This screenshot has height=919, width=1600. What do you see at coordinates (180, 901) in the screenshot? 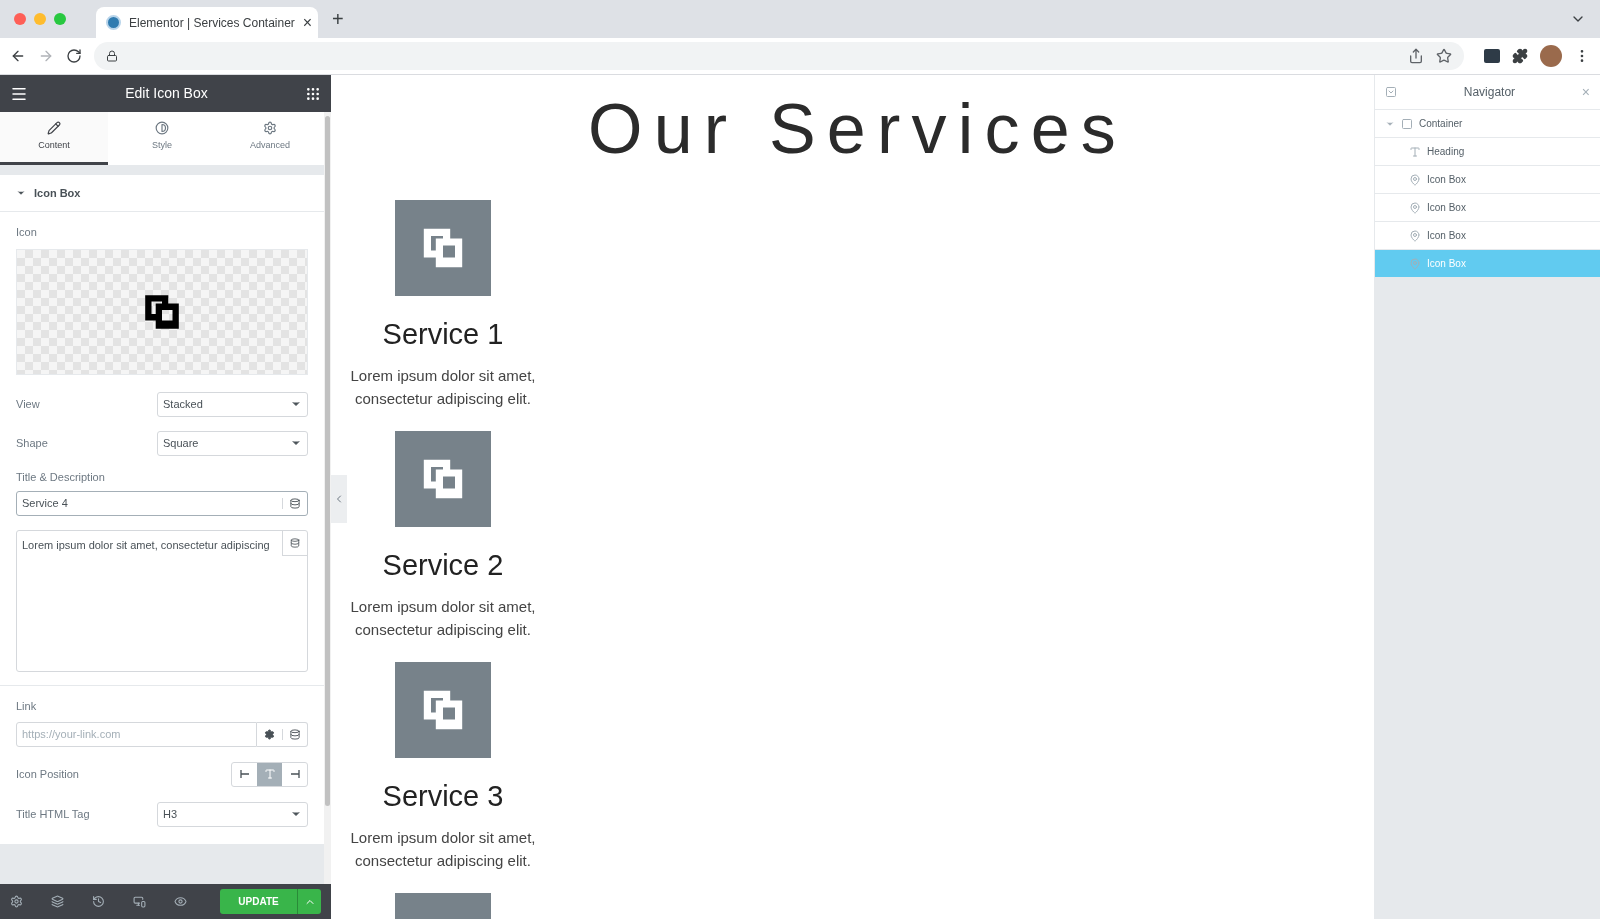
I see `preview-icon` at bounding box center [180, 901].